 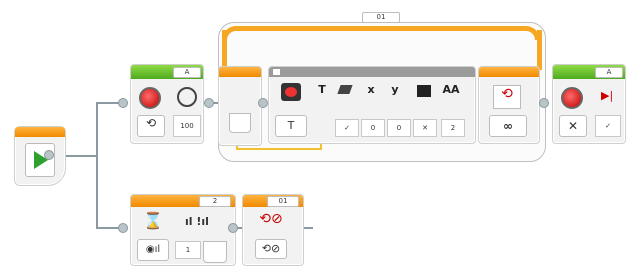 I want to click on loop-exit: ⟲ ∞, so click(x=509, y=105).